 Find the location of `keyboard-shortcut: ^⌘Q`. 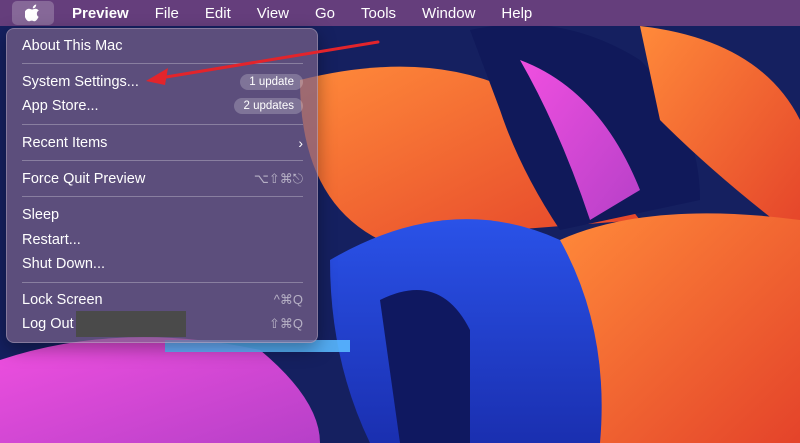

keyboard-shortcut: ^⌘Q is located at coordinates (288, 299).